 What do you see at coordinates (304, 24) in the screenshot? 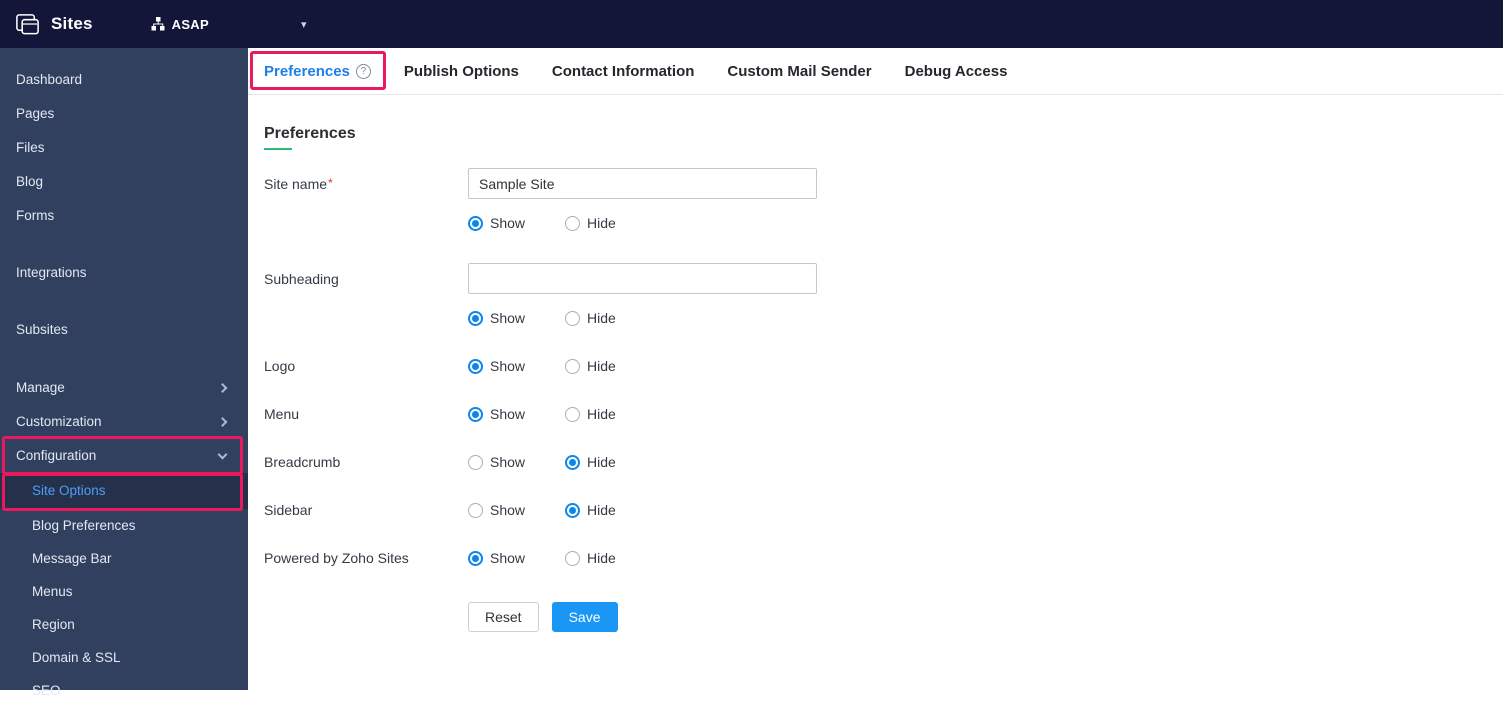
I see `chevron-down-icon: ▾` at bounding box center [304, 24].